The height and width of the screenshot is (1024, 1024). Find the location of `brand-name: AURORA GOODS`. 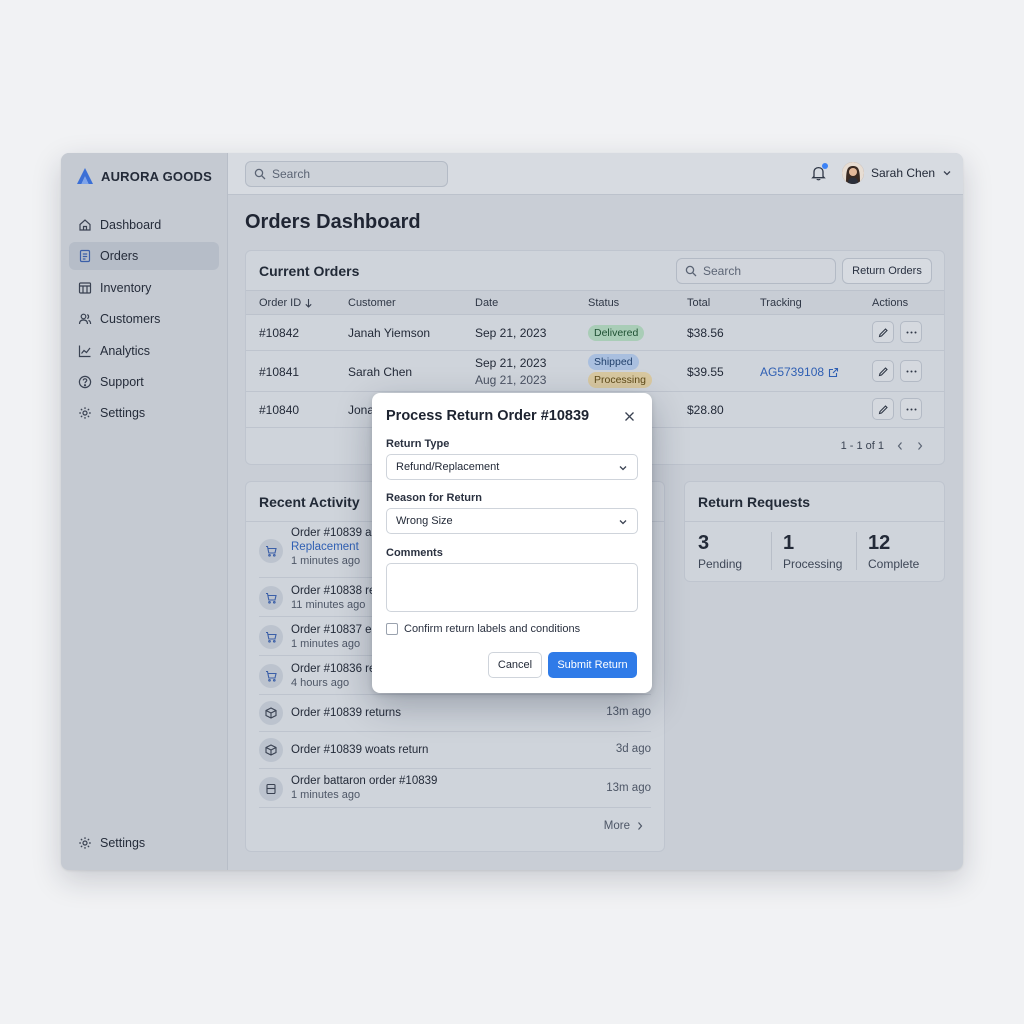

brand-name: AURORA GOODS is located at coordinates (156, 176).